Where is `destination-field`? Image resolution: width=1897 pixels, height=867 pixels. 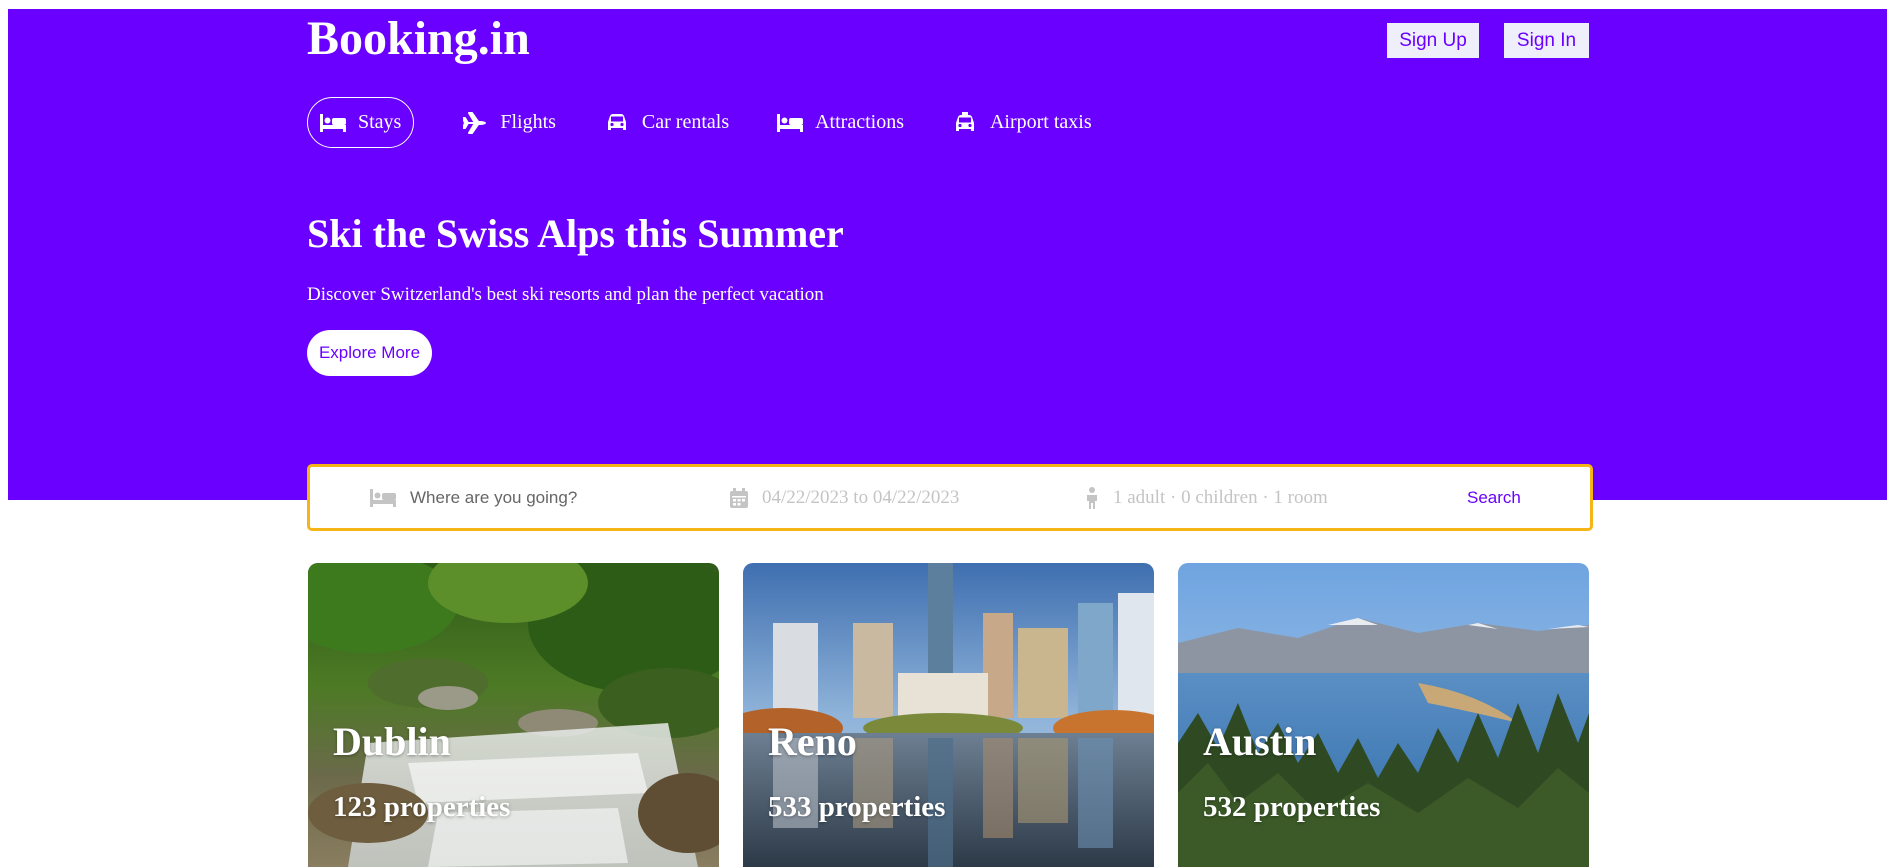 destination-field is located at coordinates (520, 497).